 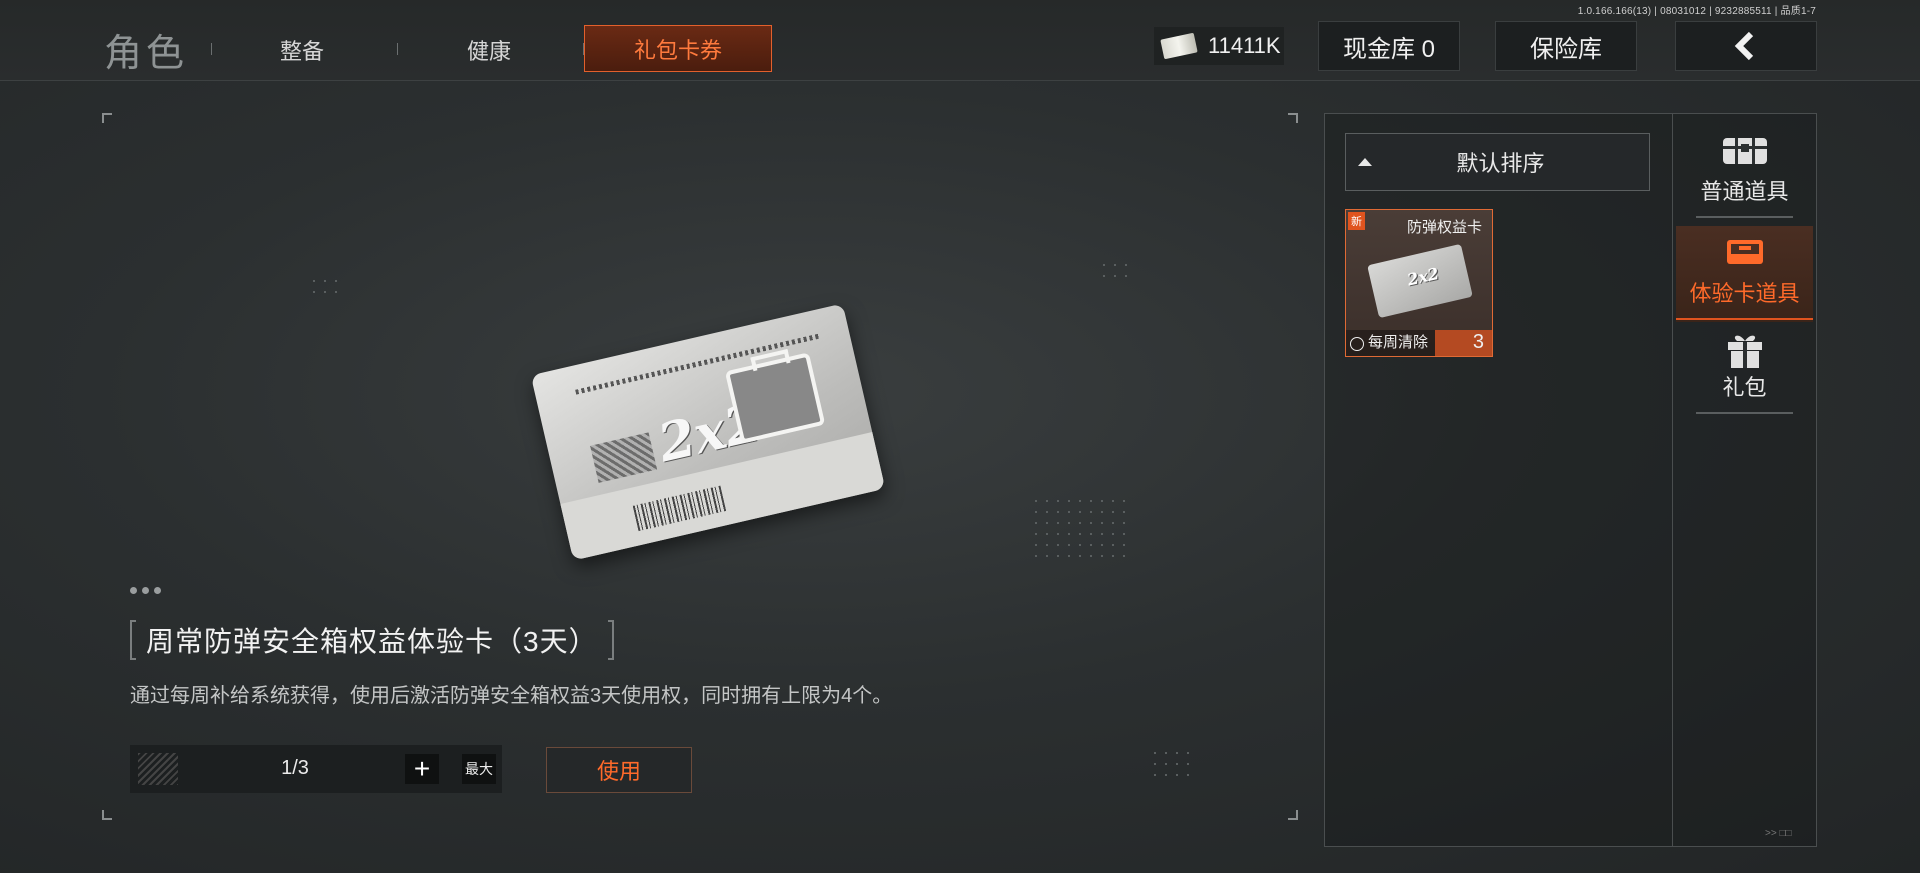 What do you see at coordinates (479, 769) in the screenshot?
I see `max-button: 最大` at bounding box center [479, 769].